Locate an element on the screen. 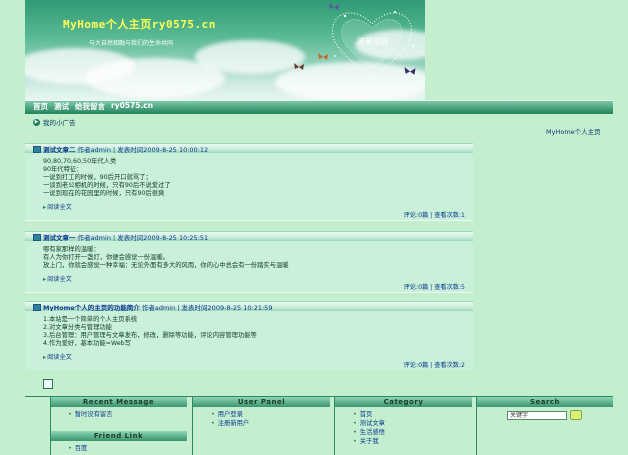 Image resolution: width=628 pixels, height=455 pixels. sidebar-title: MyHome个人主页 is located at coordinates (573, 132).